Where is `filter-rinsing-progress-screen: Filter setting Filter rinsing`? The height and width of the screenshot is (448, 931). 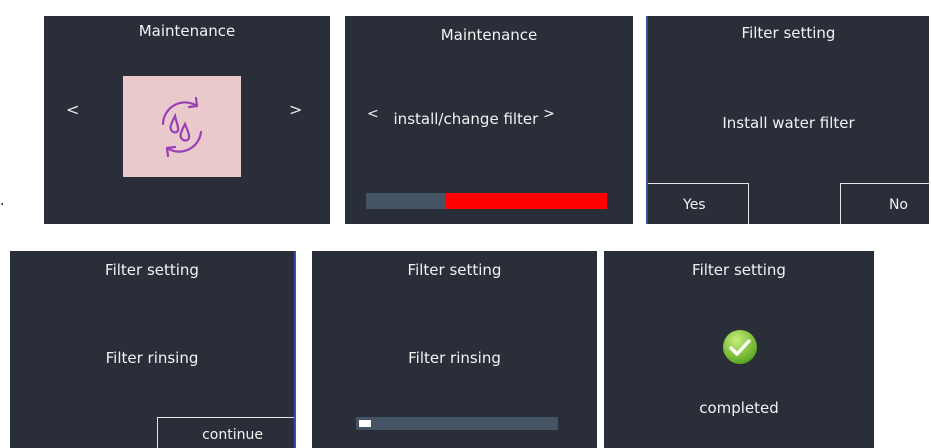 filter-rinsing-progress-screen: Filter setting Filter rinsing is located at coordinates (454, 349).